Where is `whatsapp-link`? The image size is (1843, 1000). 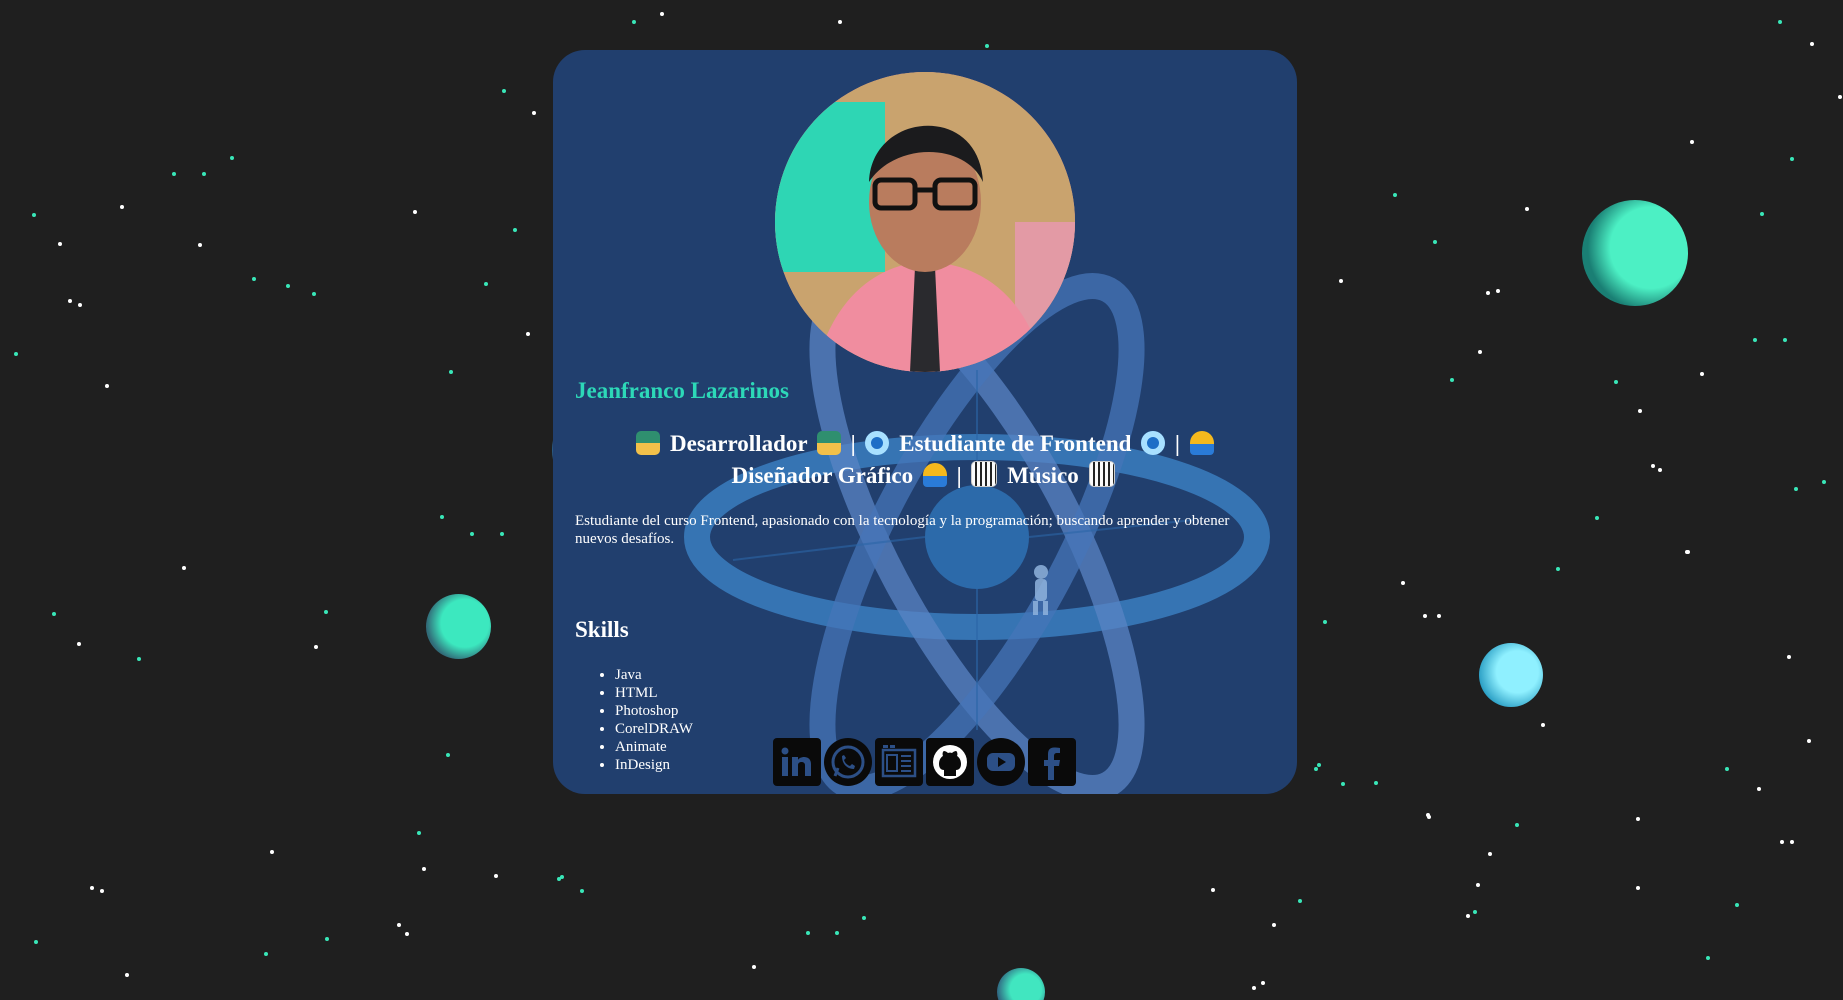
whatsapp-link is located at coordinates (848, 762).